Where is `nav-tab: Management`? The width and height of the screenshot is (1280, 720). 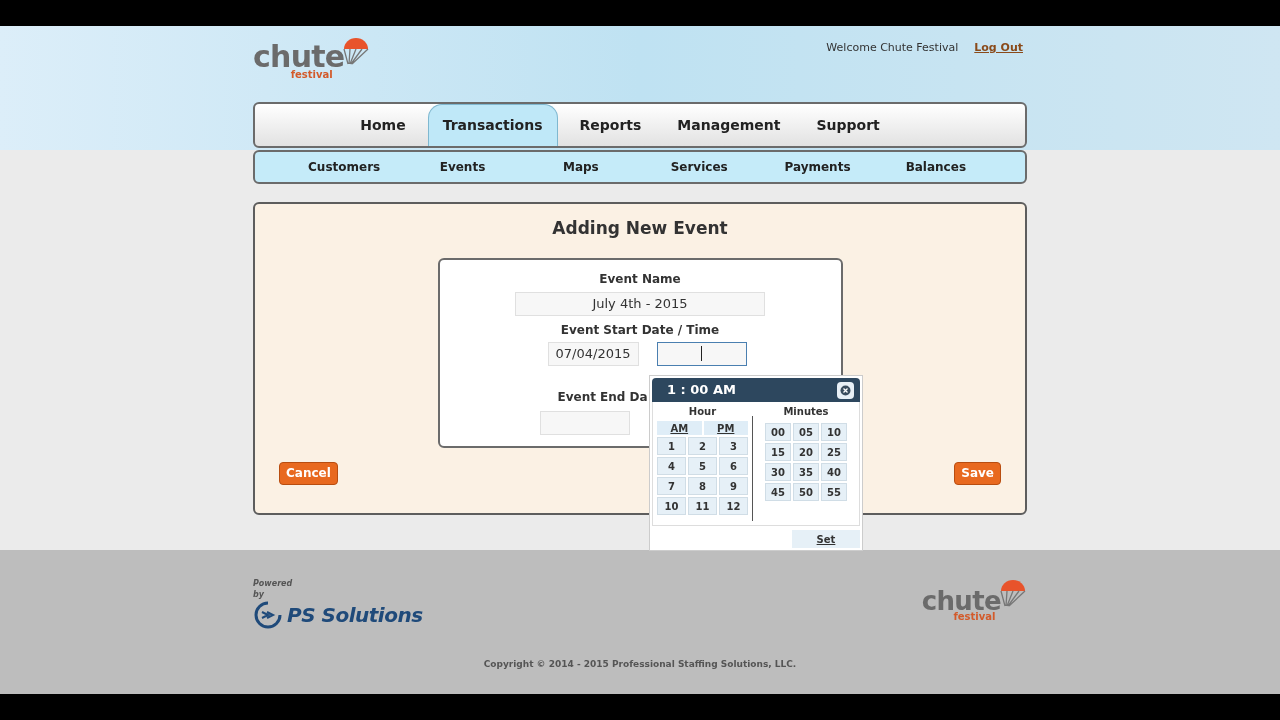
nav-tab: Management is located at coordinates (729, 125).